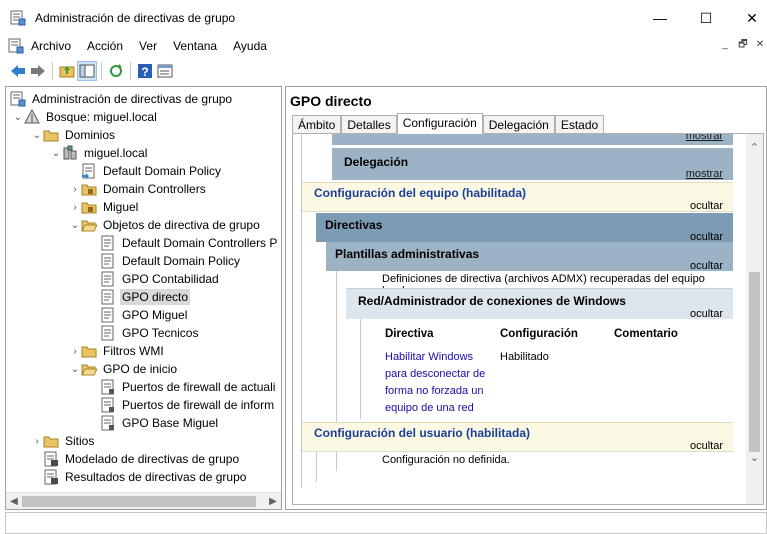 The height and width of the screenshot is (534, 767). Describe the element at coordinates (369, 124) in the screenshot. I see `tab-detalles: Detalles` at that location.